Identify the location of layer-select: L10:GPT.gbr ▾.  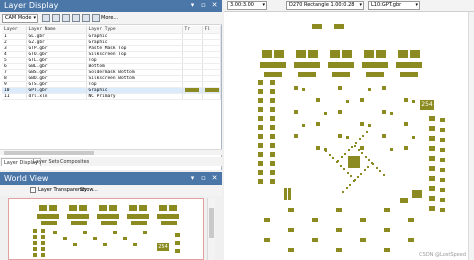
(394, 5).